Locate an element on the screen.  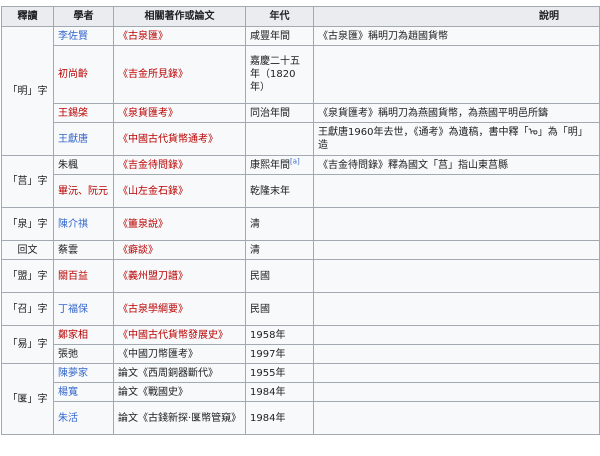
work-link: 《吉金所見錄》 is located at coordinates (153, 74).